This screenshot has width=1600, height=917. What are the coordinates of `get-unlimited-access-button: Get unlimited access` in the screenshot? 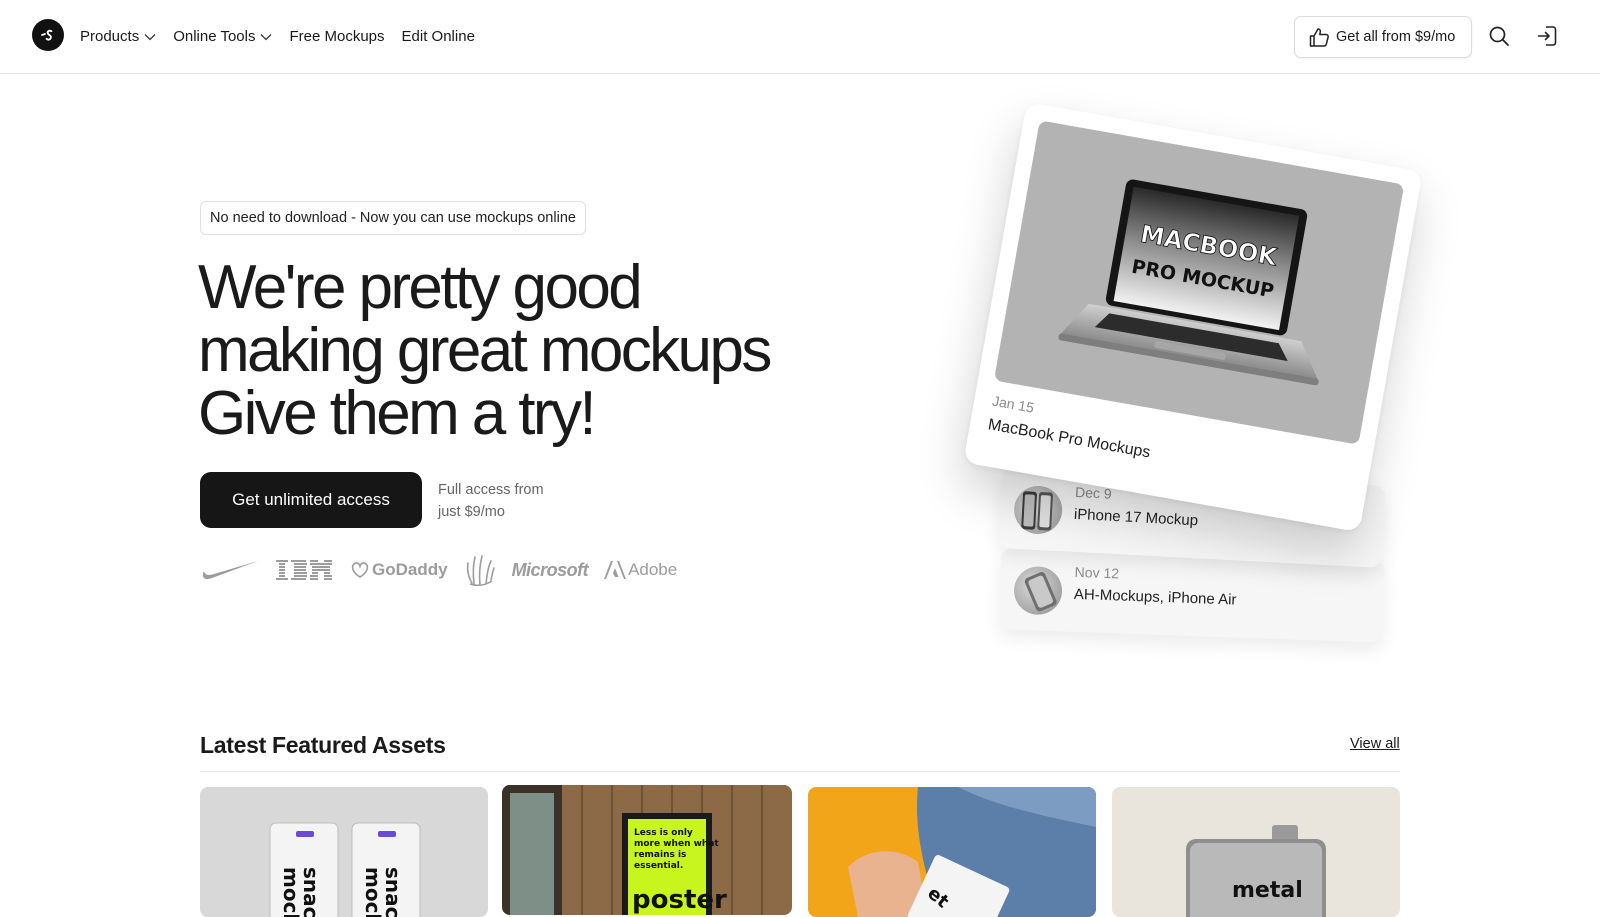 It's located at (311, 500).